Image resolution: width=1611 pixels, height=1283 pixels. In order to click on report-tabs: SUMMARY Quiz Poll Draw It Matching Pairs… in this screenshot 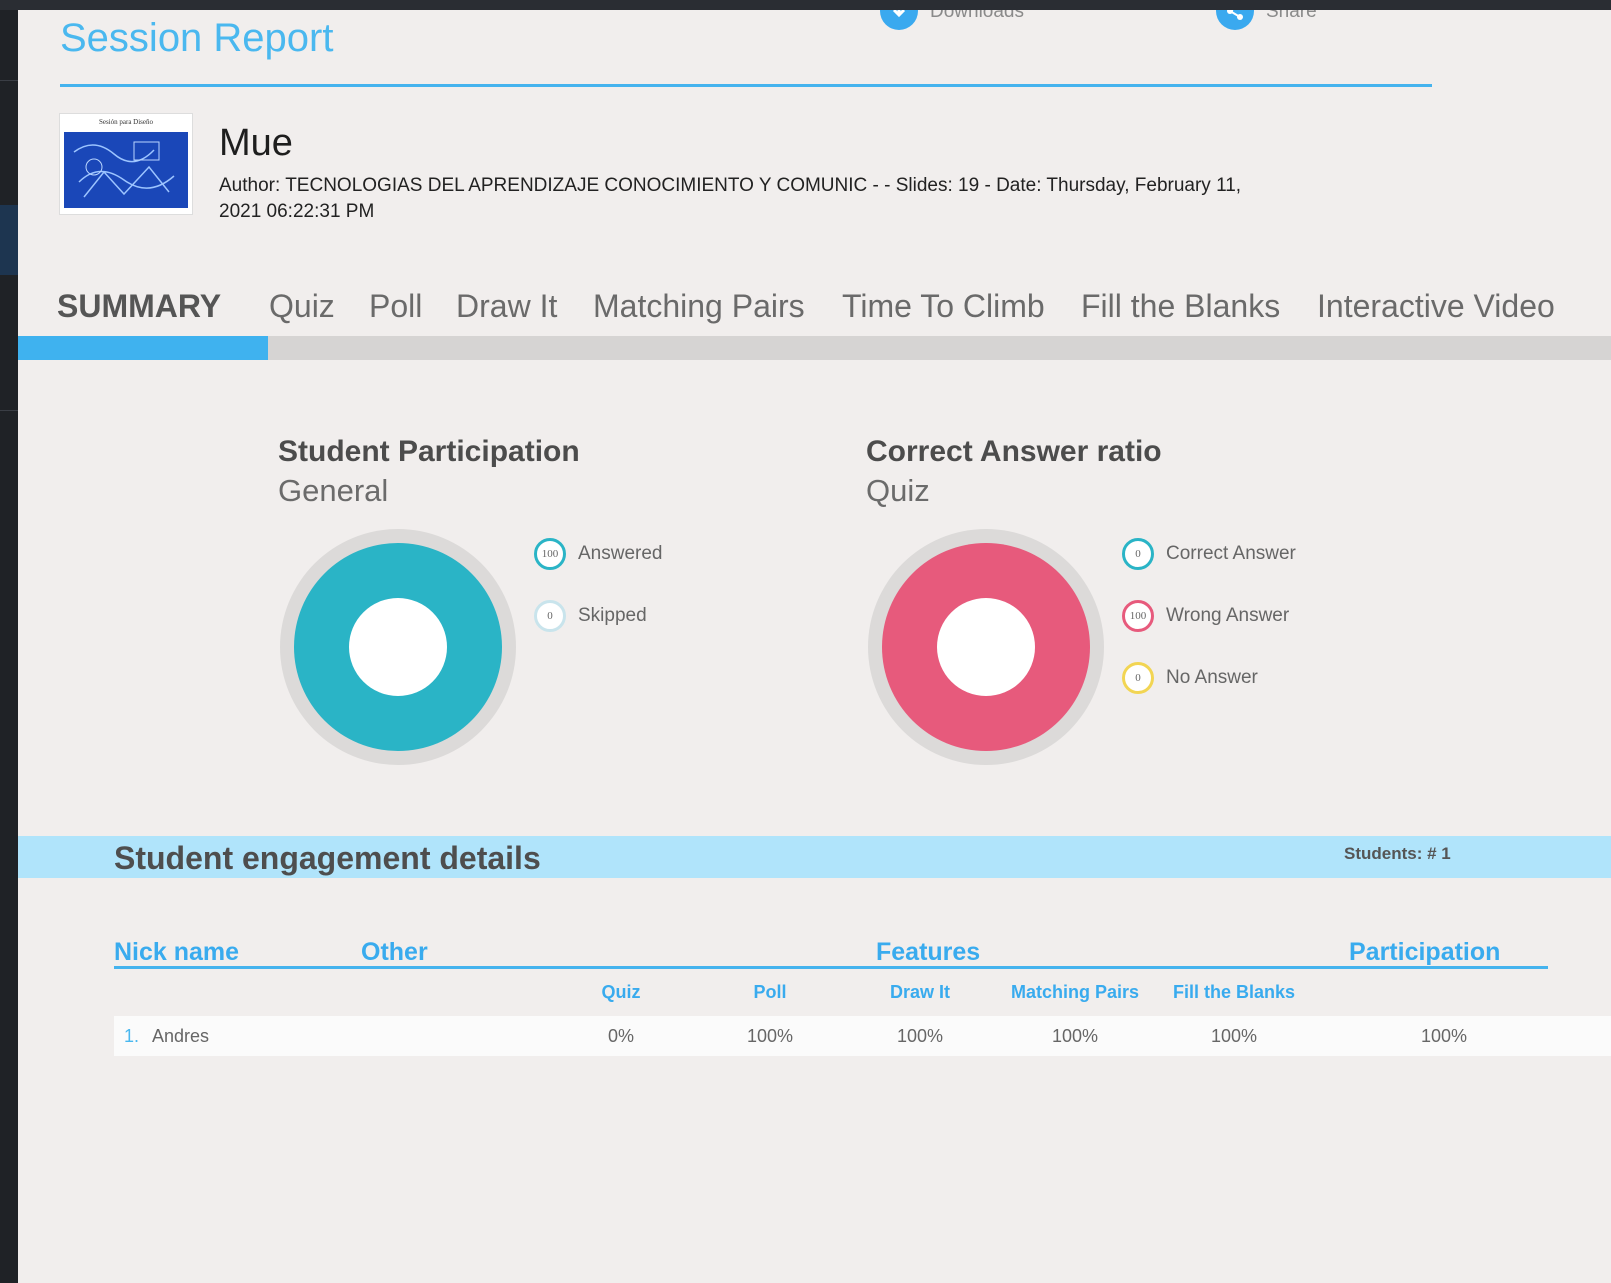, I will do `click(814, 308)`.